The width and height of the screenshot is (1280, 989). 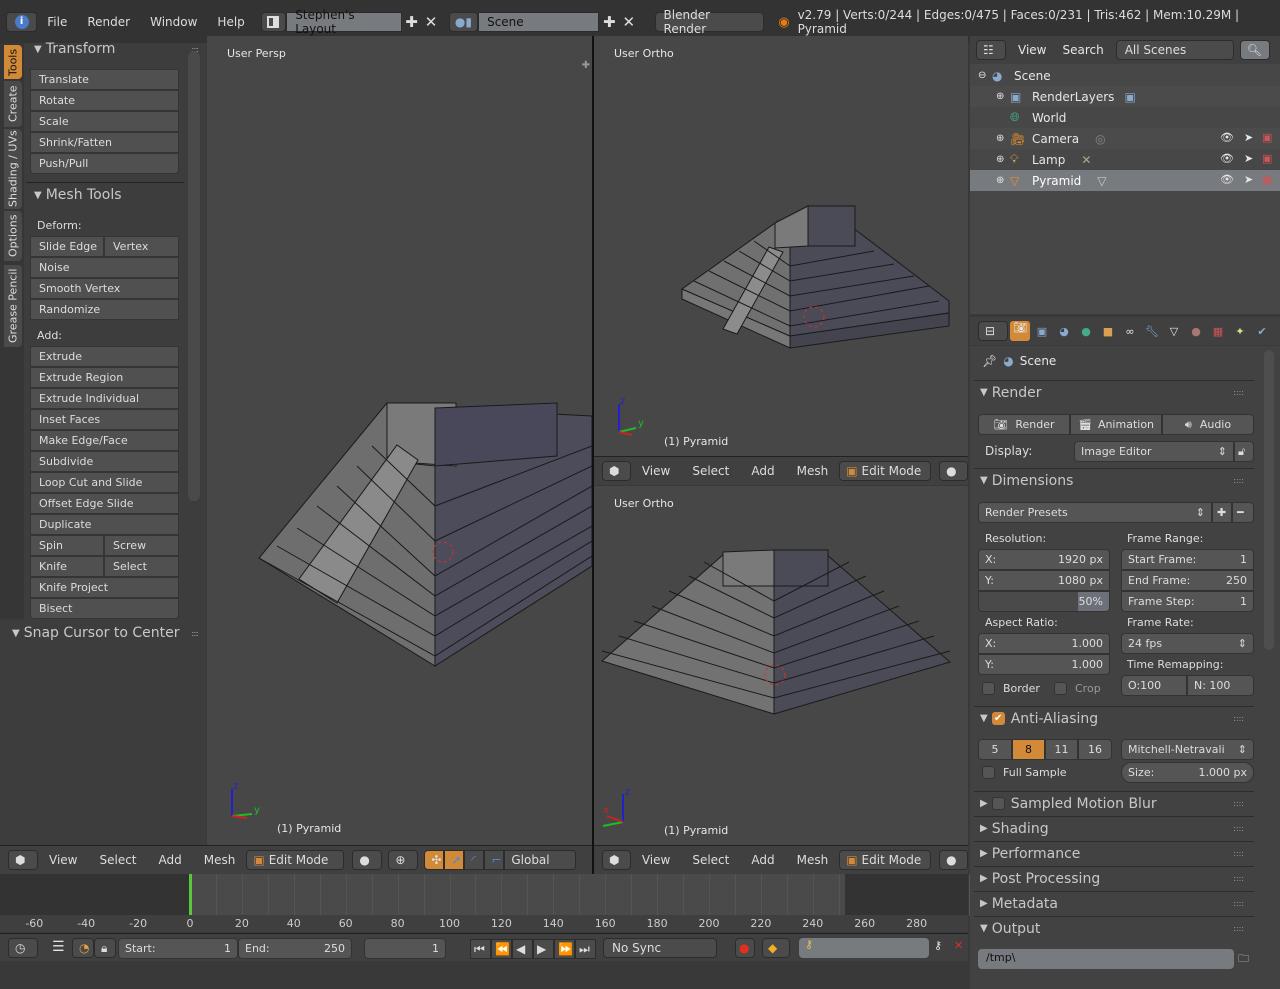 I want to click on remove-preset-button: ━, so click(x=1243, y=512).